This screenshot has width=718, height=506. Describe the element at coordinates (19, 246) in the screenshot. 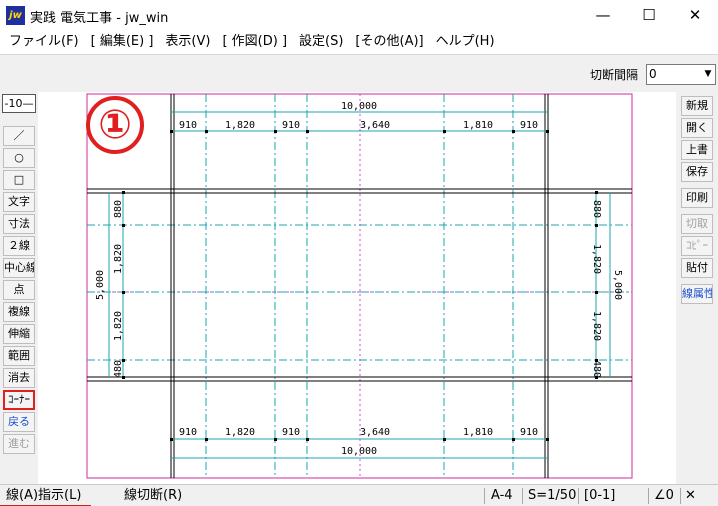

I see `tool-double-line: ２線` at that location.